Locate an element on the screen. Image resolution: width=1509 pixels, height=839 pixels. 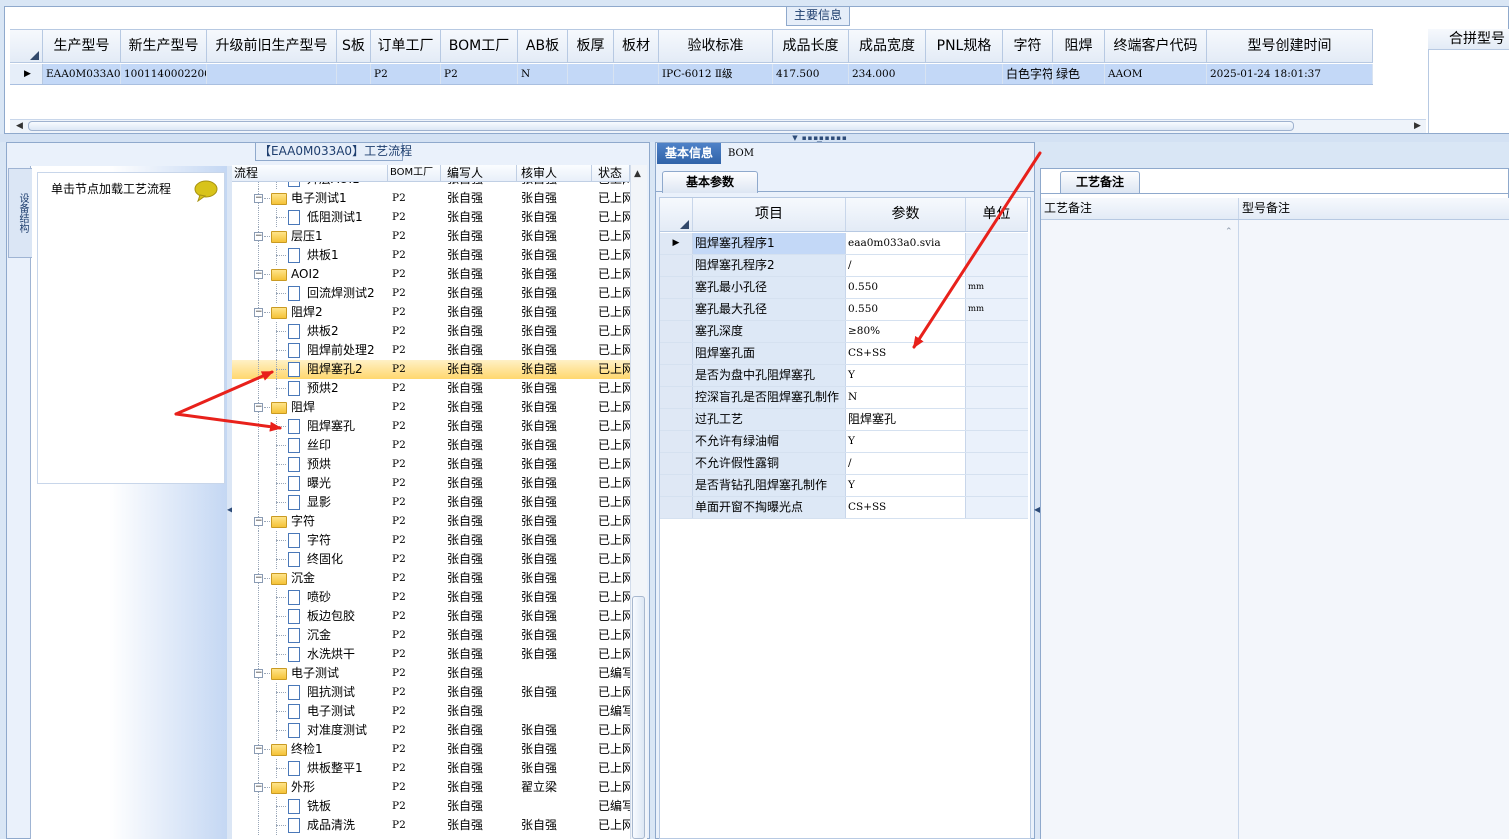
param-value: 阻焊塞孔 is located at coordinates (906, 419).